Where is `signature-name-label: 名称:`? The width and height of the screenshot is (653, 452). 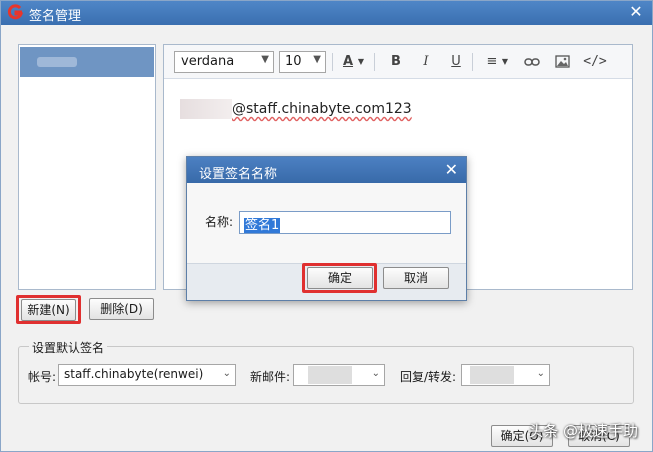 signature-name-label: 名称: is located at coordinates (219, 222).